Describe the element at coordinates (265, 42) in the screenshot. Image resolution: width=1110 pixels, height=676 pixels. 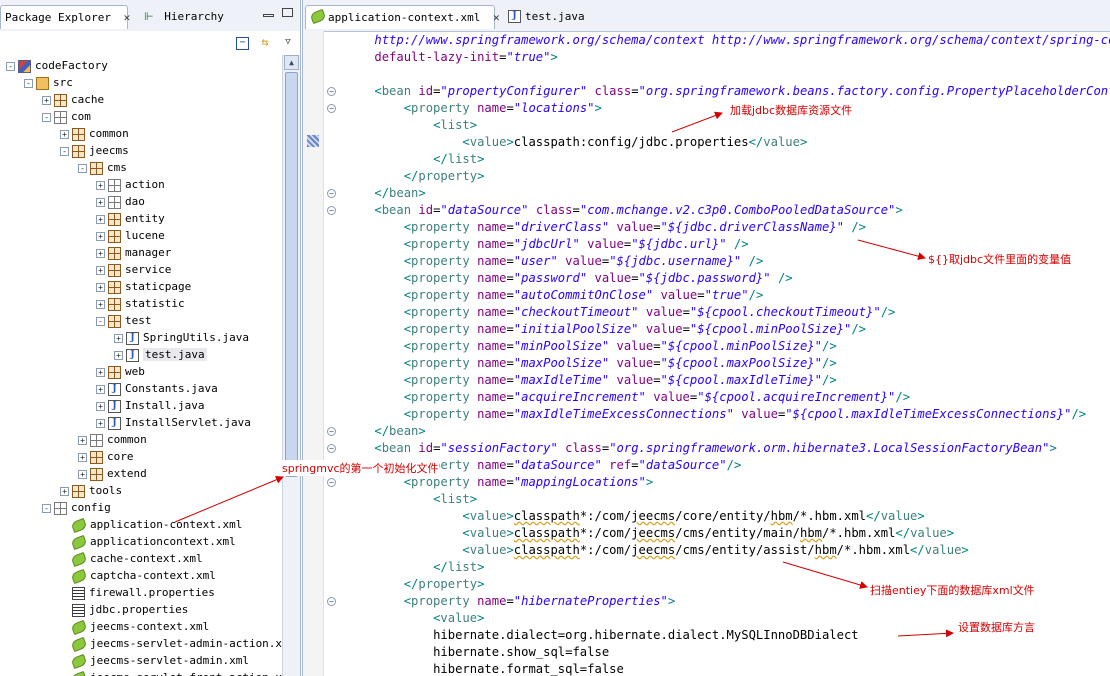
I see `link-editor-icon: ⇆` at that location.